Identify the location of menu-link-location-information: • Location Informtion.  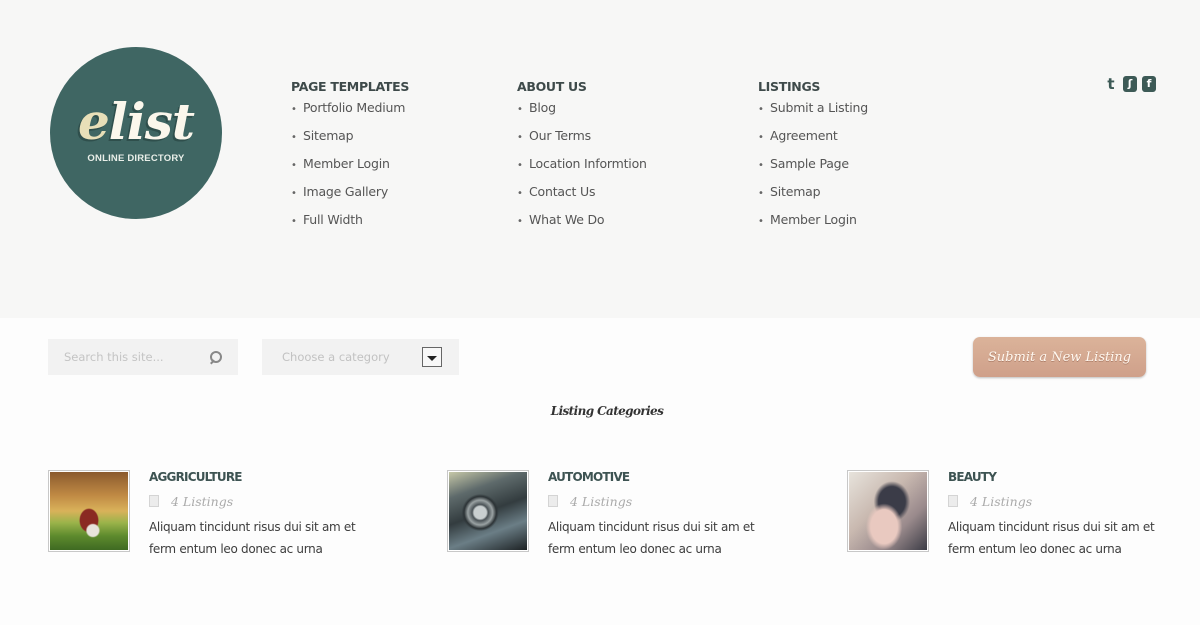
(582, 171).